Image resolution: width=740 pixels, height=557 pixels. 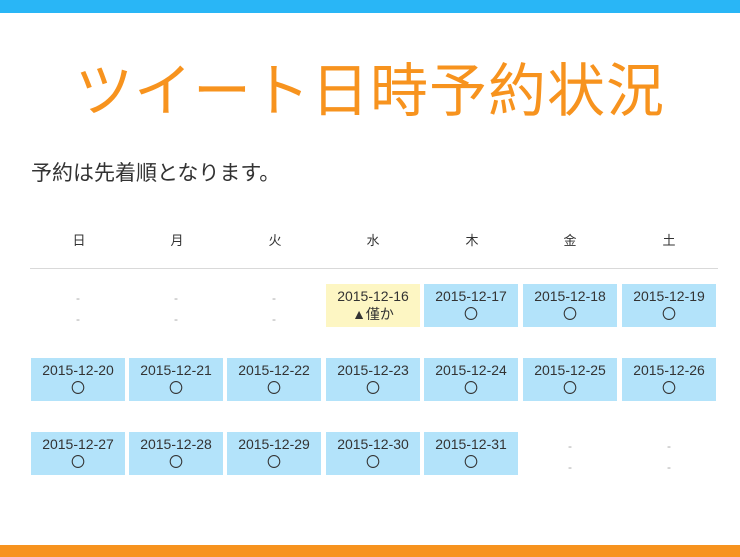 I want to click on cell-date: 2015-12-24, so click(x=471, y=370).